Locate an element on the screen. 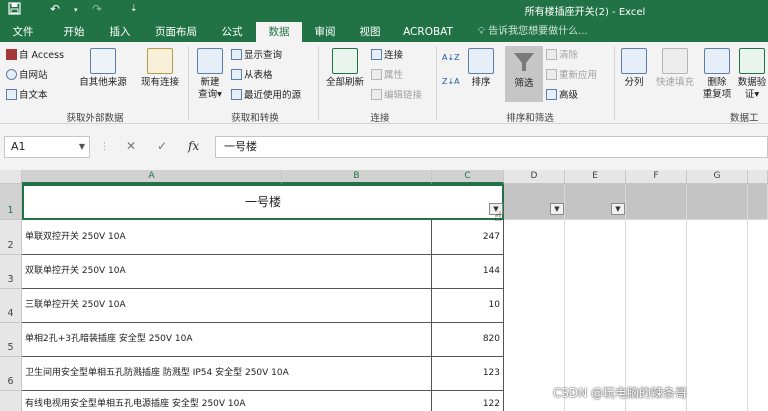  recent-sources-button: 最近使用的源 is located at coordinates (266, 96).